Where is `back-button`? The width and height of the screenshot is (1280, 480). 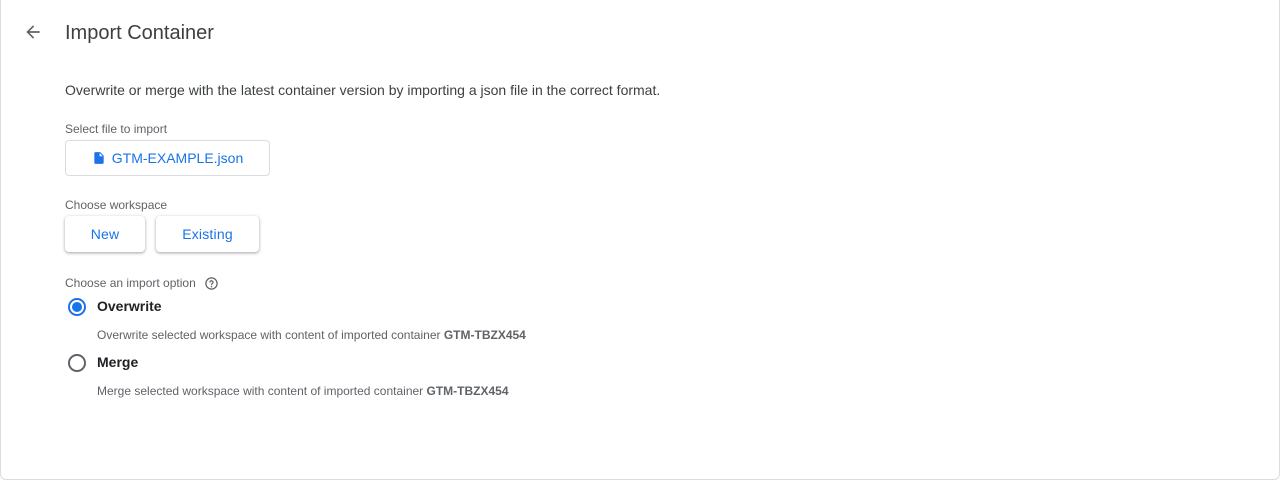
back-button is located at coordinates (33, 32).